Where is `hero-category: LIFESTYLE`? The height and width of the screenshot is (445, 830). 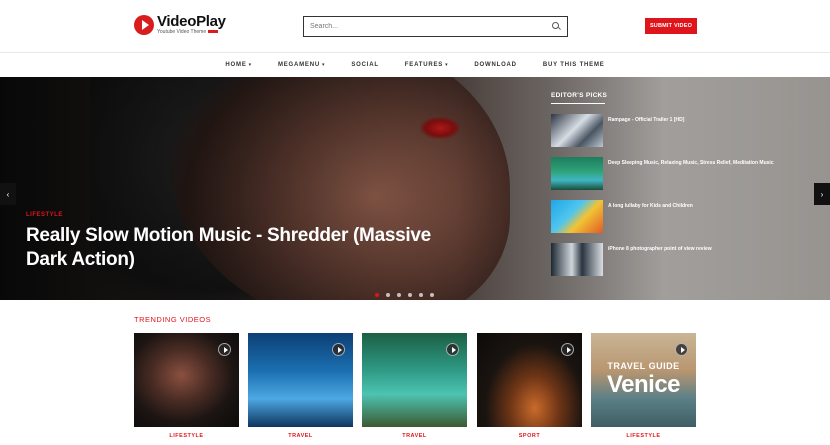
hero-category: LIFESTYLE is located at coordinates (44, 215).